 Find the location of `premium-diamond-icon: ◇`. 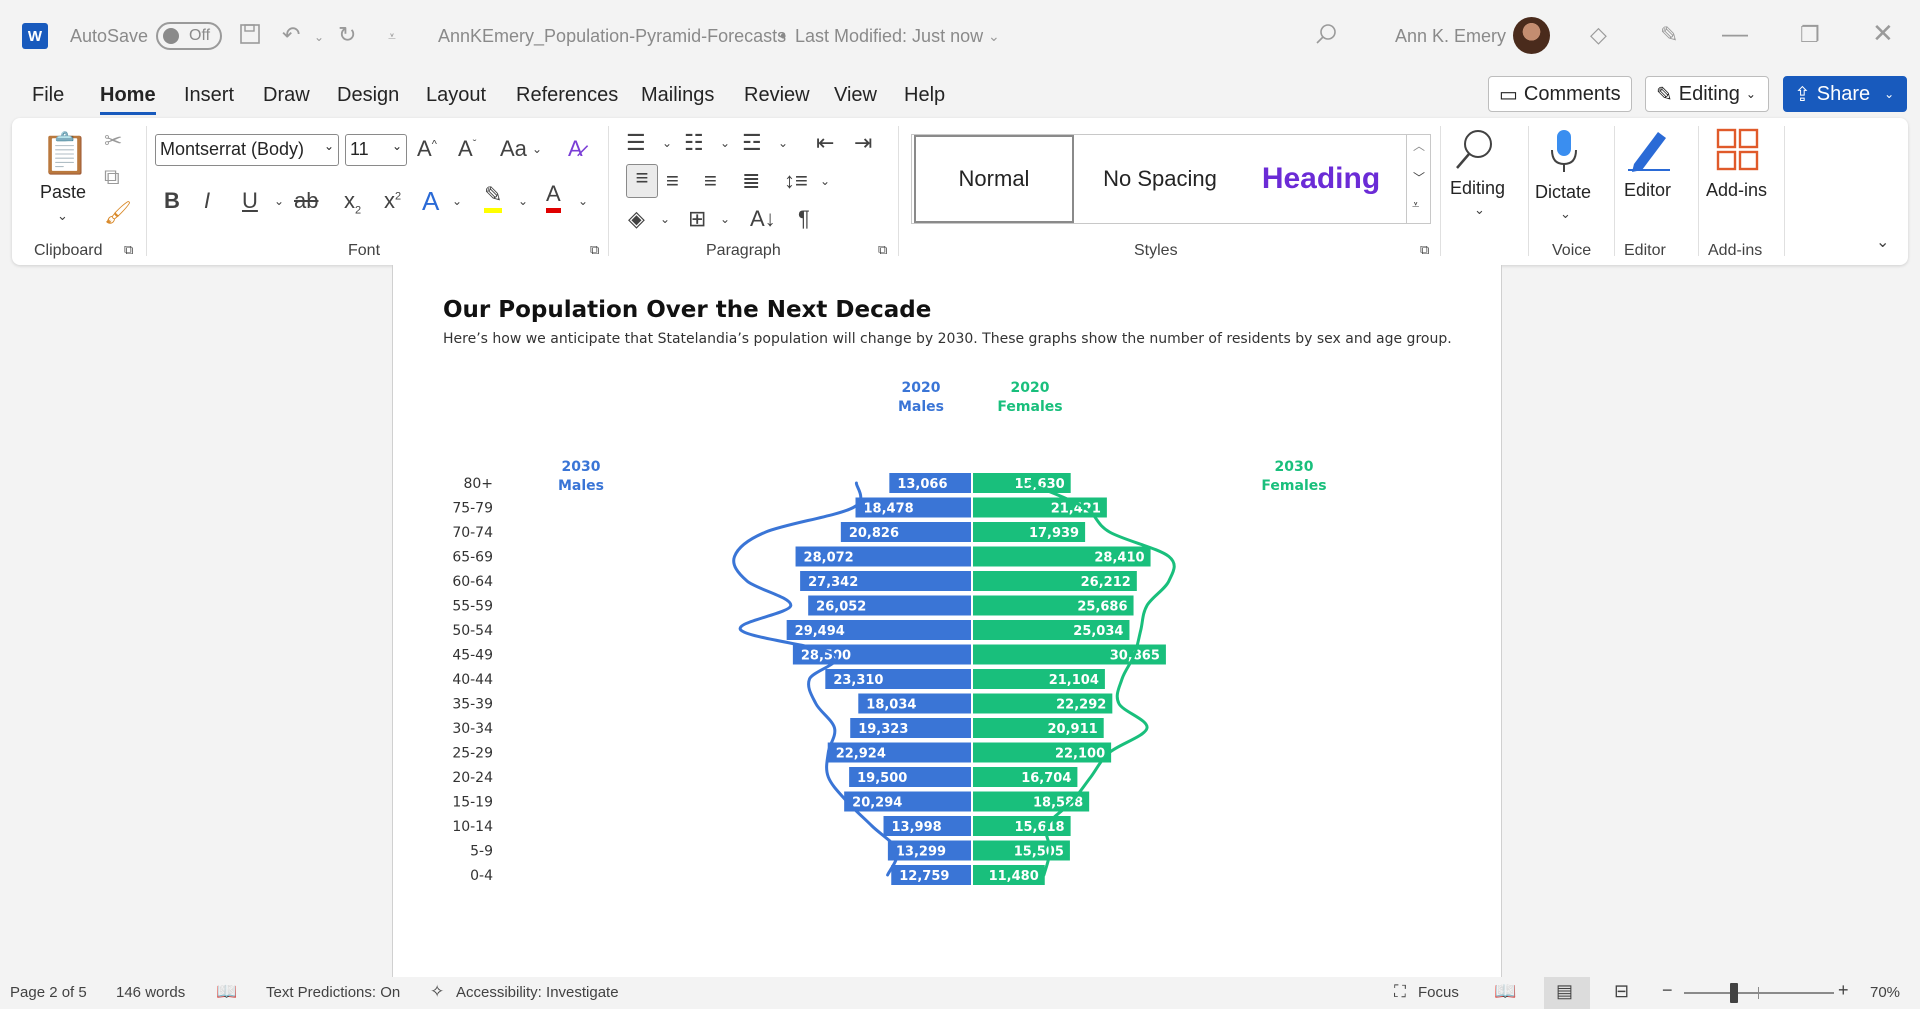

premium-diamond-icon: ◇ is located at coordinates (1598, 35).